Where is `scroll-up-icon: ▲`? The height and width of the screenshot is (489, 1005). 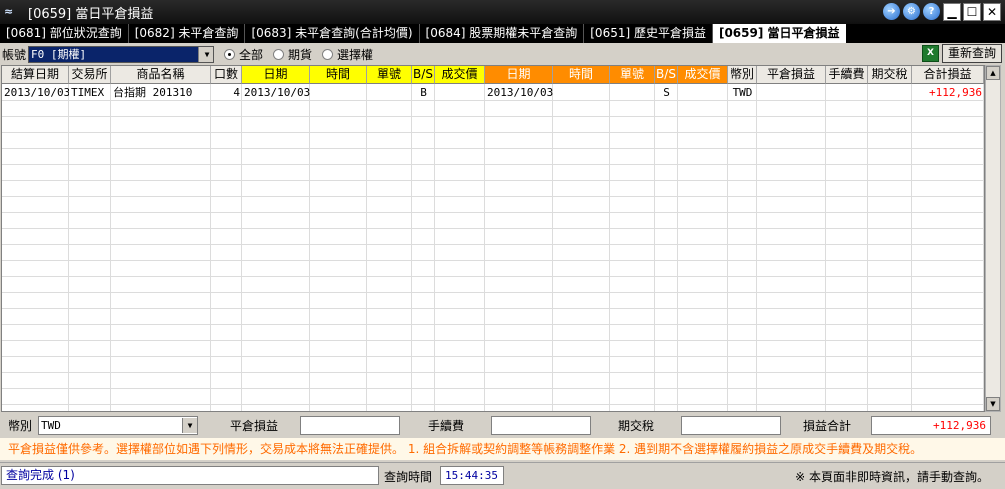
scroll-up-icon: ▲ is located at coordinates (993, 73).